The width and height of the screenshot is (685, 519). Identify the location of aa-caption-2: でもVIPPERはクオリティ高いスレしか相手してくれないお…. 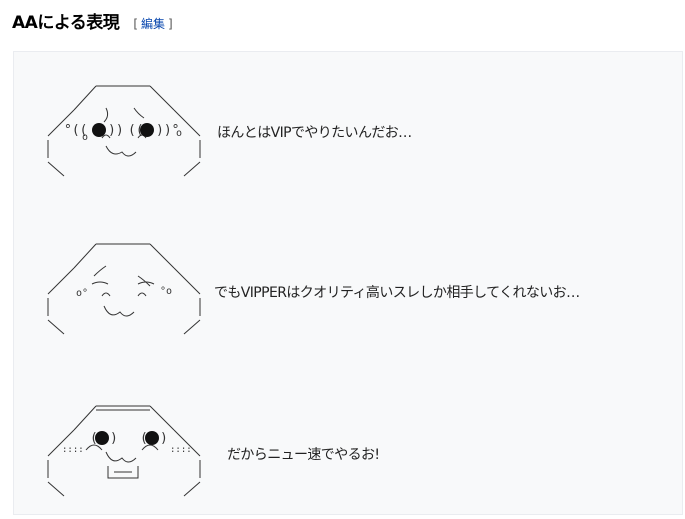
(397, 293).